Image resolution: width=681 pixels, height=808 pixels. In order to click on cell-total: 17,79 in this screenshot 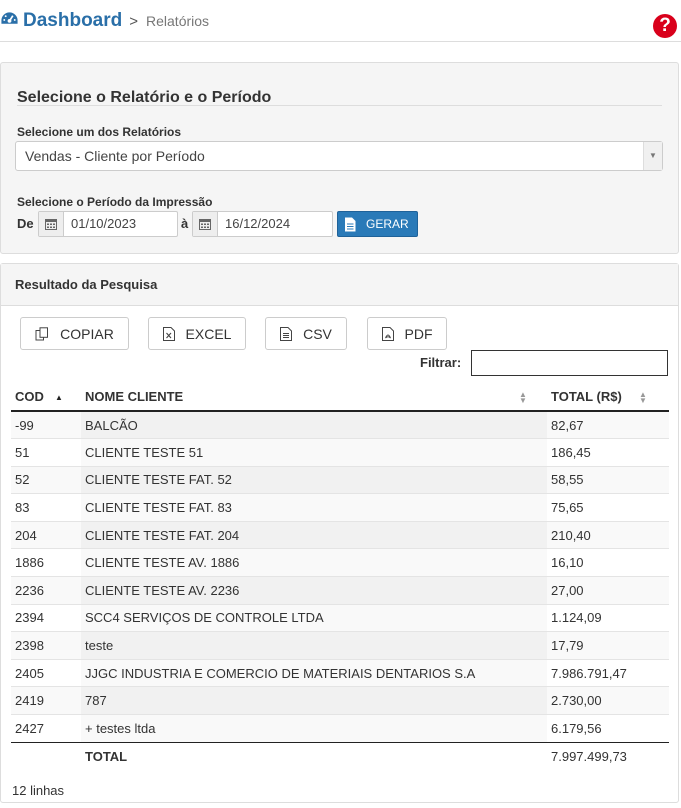, I will do `click(608, 645)`.